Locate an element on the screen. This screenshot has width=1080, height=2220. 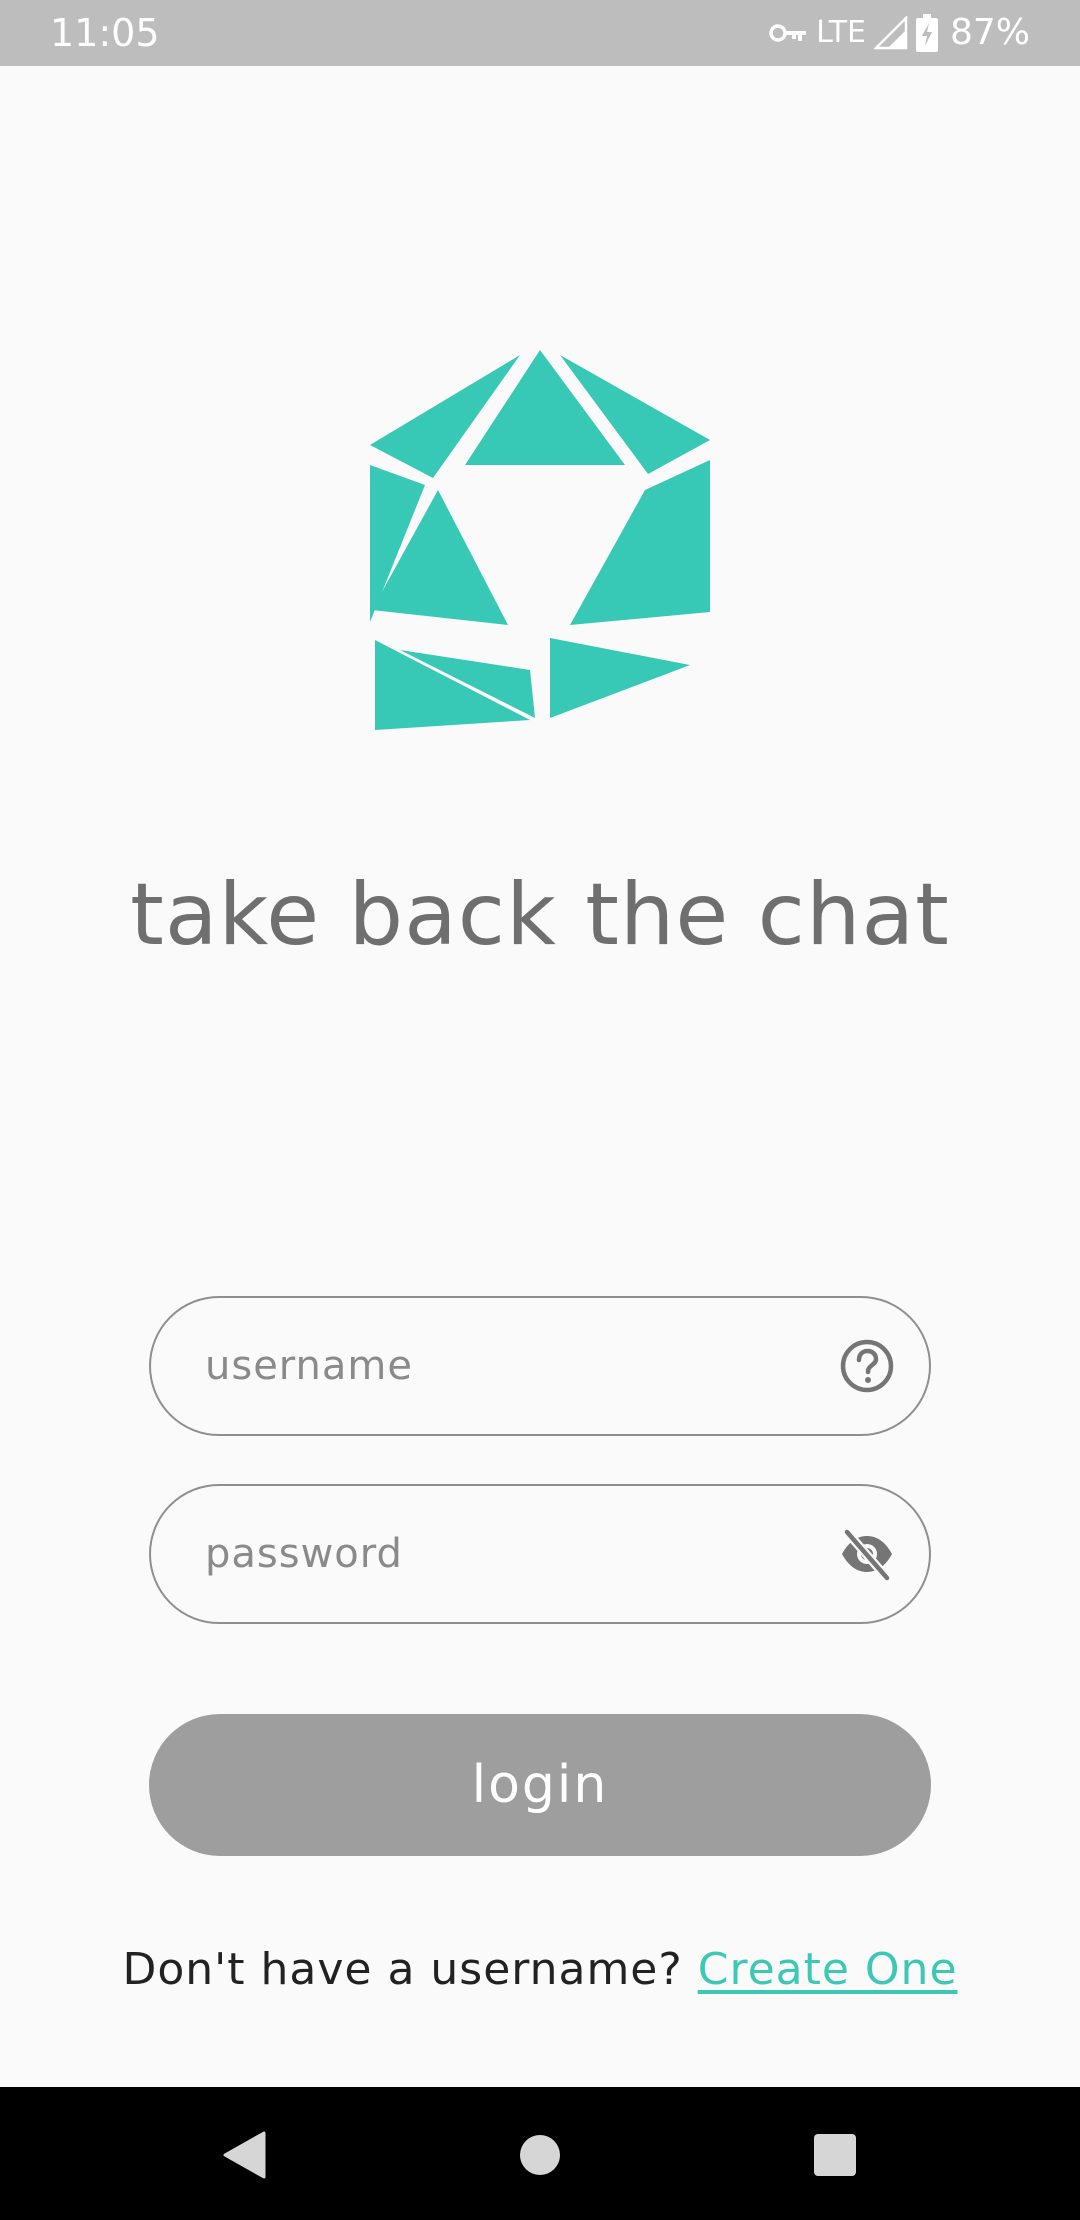
signal-icon is located at coordinates (890, 33).